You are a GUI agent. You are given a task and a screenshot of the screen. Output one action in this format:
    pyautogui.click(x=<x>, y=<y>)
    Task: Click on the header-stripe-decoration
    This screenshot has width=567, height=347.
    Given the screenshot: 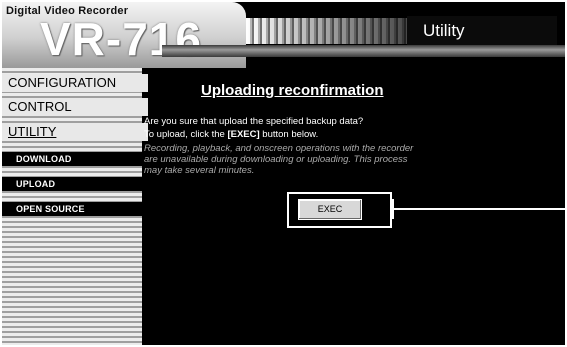 What is the action you would take?
    pyautogui.click(x=336, y=31)
    